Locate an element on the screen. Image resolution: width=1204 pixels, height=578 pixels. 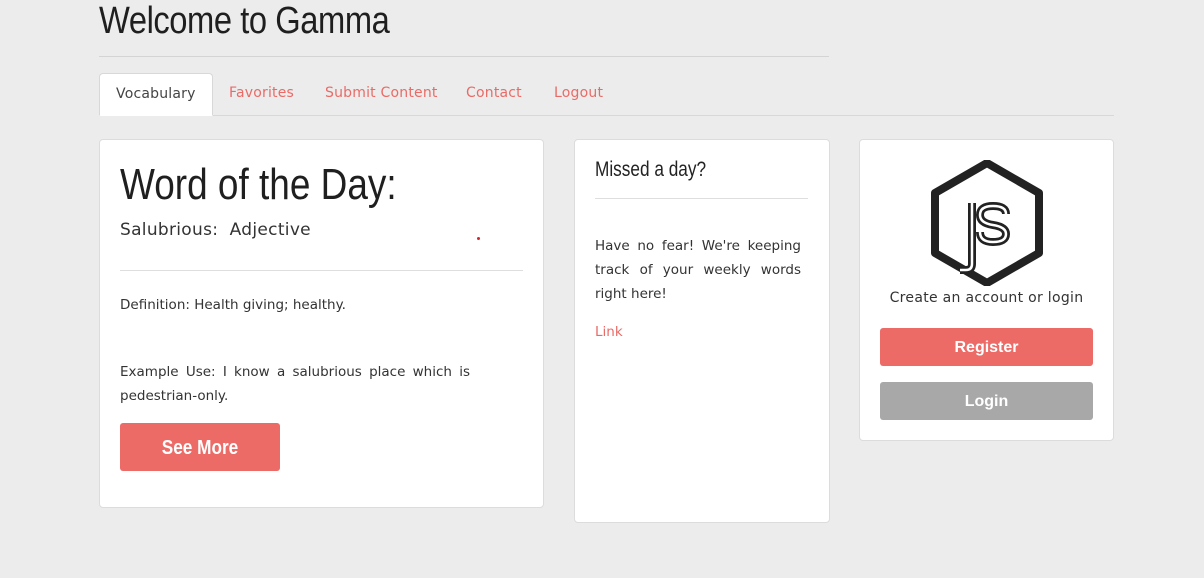
see-more-words-button: See More Words is located at coordinates (200, 465).